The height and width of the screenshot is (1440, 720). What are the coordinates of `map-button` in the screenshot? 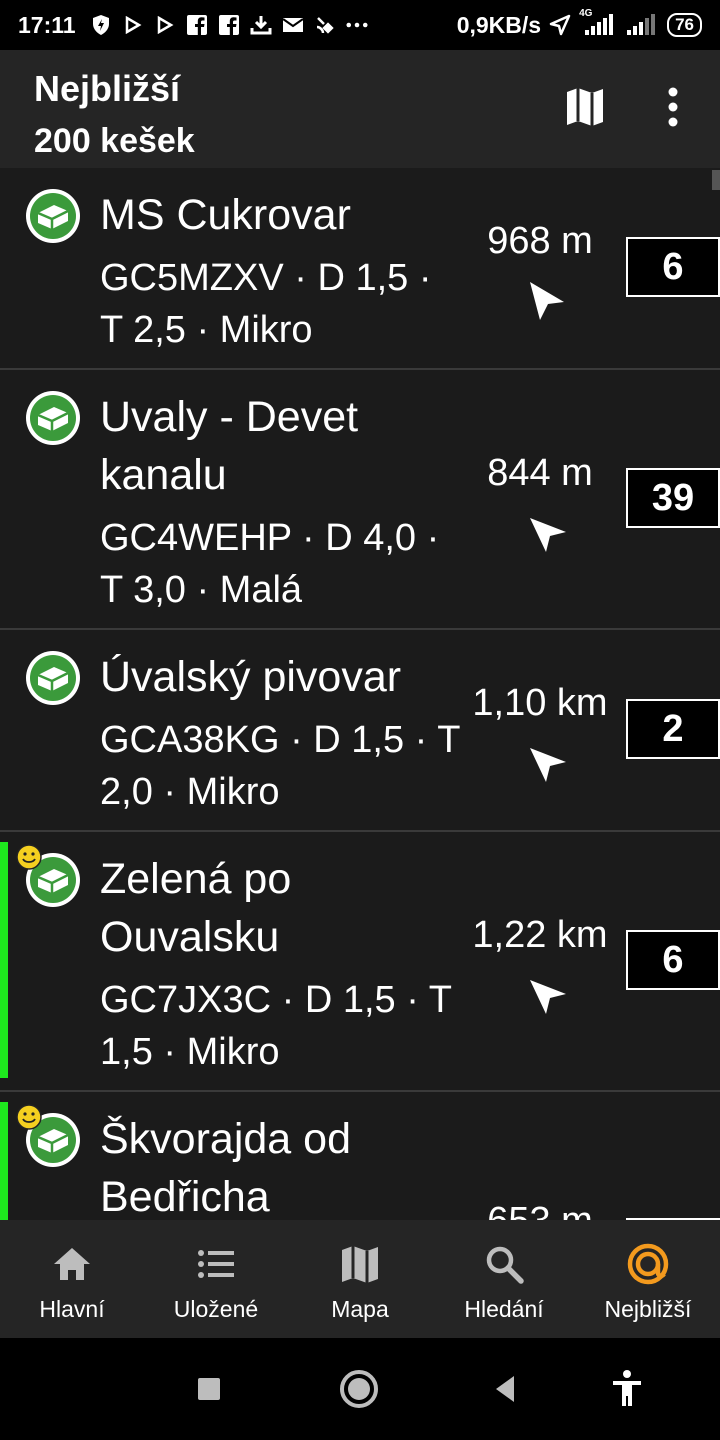 It's located at (585, 107).